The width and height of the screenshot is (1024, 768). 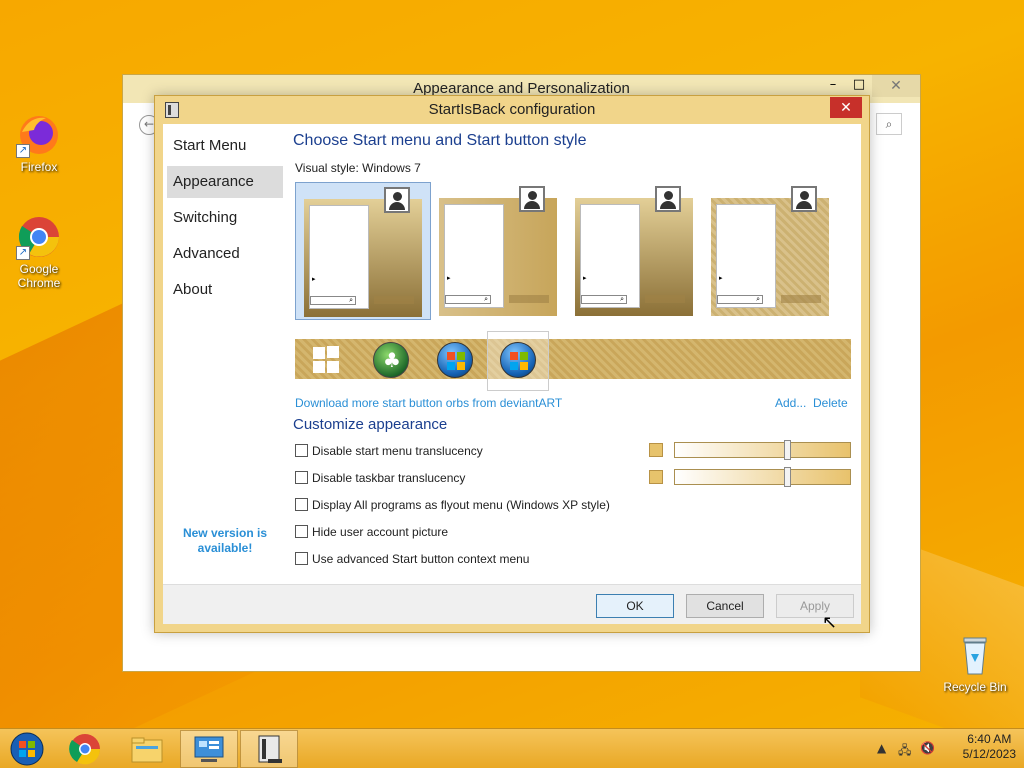 I want to click on firefox-icon: ↗, so click(x=39, y=135).